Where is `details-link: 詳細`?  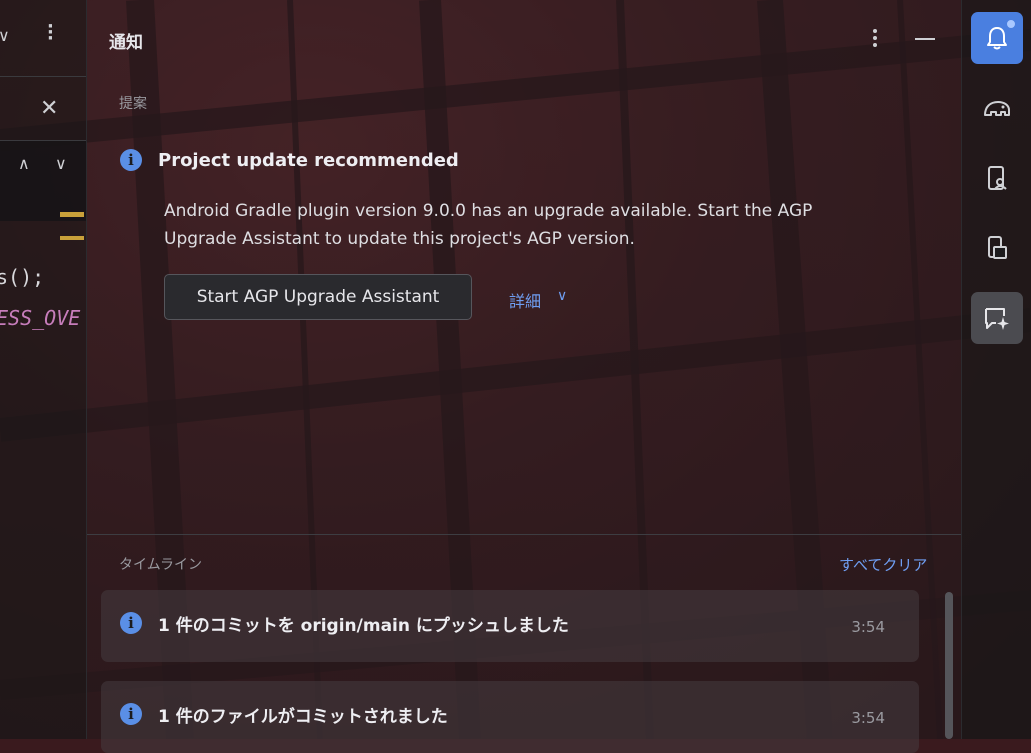 details-link: 詳細 is located at coordinates (525, 300).